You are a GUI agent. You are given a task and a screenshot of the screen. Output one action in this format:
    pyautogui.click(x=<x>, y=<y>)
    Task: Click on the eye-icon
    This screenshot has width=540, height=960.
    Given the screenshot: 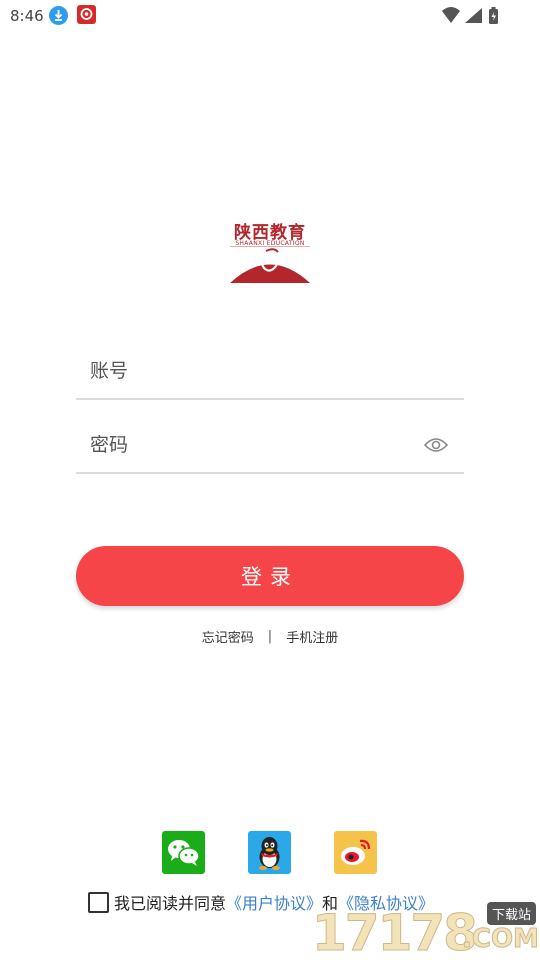 What is the action you would take?
    pyautogui.click(x=436, y=445)
    